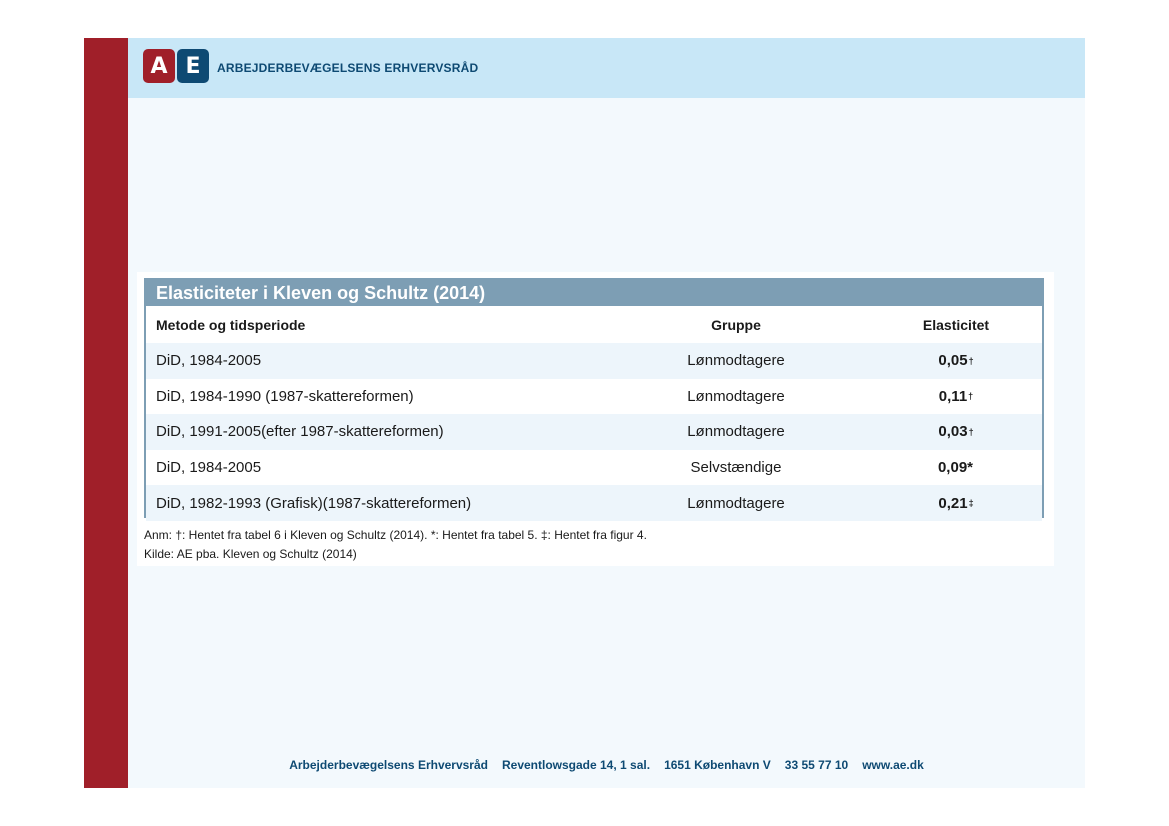 The height and width of the screenshot is (826, 1169). What do you see at coordinates (736, 468) in the screenshot?
I see `cell-group: Selvstændige` at bounding box center [736, 468].